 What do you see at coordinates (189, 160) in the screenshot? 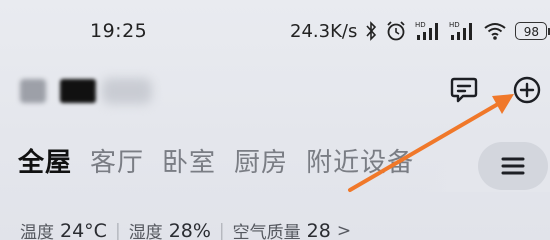
I see `tab-bedroom: 卧室` at bounding box center [189, 160].